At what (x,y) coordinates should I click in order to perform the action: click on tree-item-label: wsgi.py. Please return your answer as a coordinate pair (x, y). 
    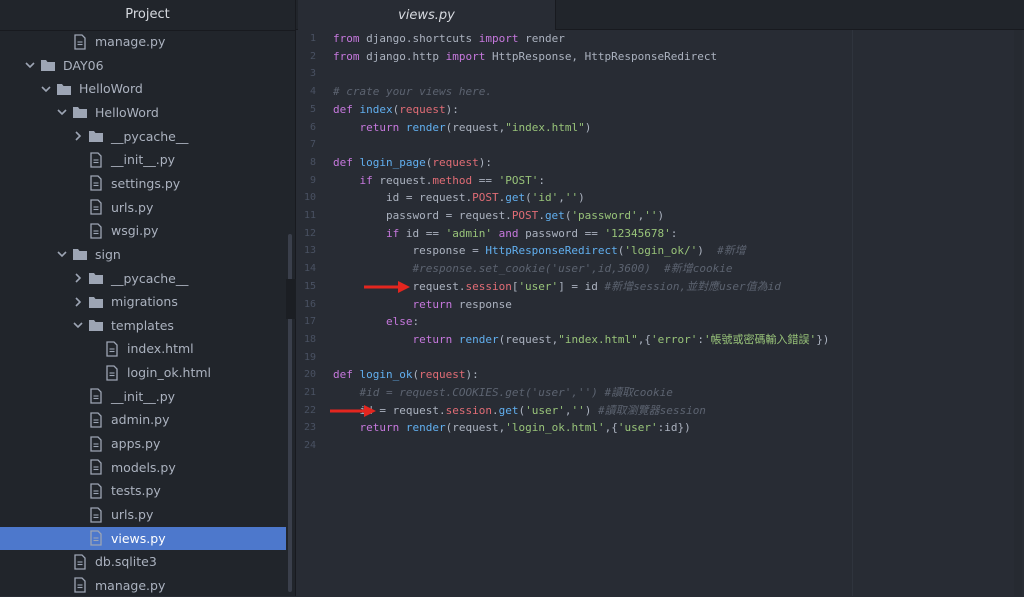
    Looking at the image, I should click on (135, 231).